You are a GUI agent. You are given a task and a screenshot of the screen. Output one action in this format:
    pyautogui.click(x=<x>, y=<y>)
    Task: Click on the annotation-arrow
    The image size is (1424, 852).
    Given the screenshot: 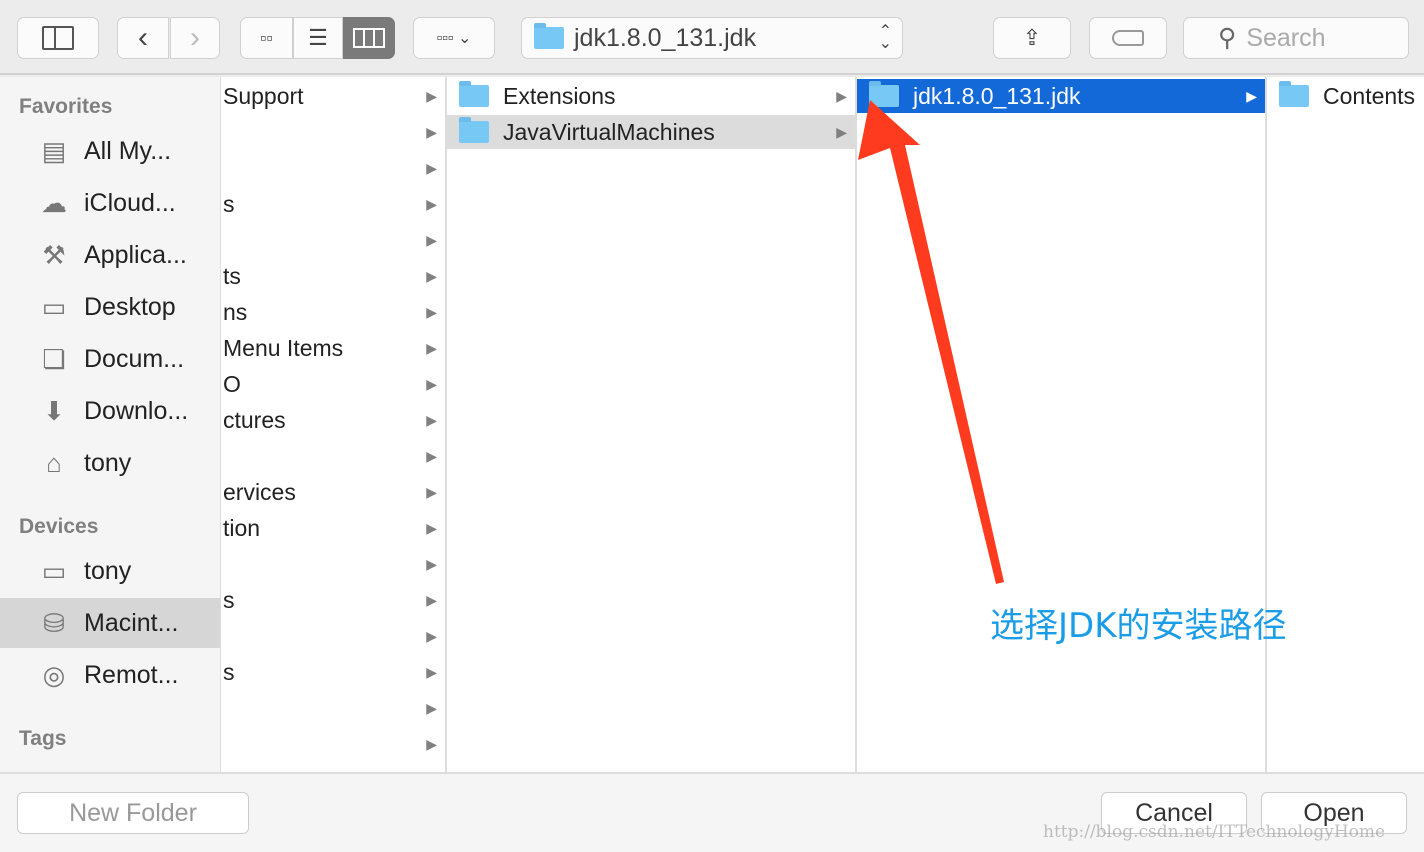 What is the action you would take?
    pyautogui.click(x=931, y=342)
    